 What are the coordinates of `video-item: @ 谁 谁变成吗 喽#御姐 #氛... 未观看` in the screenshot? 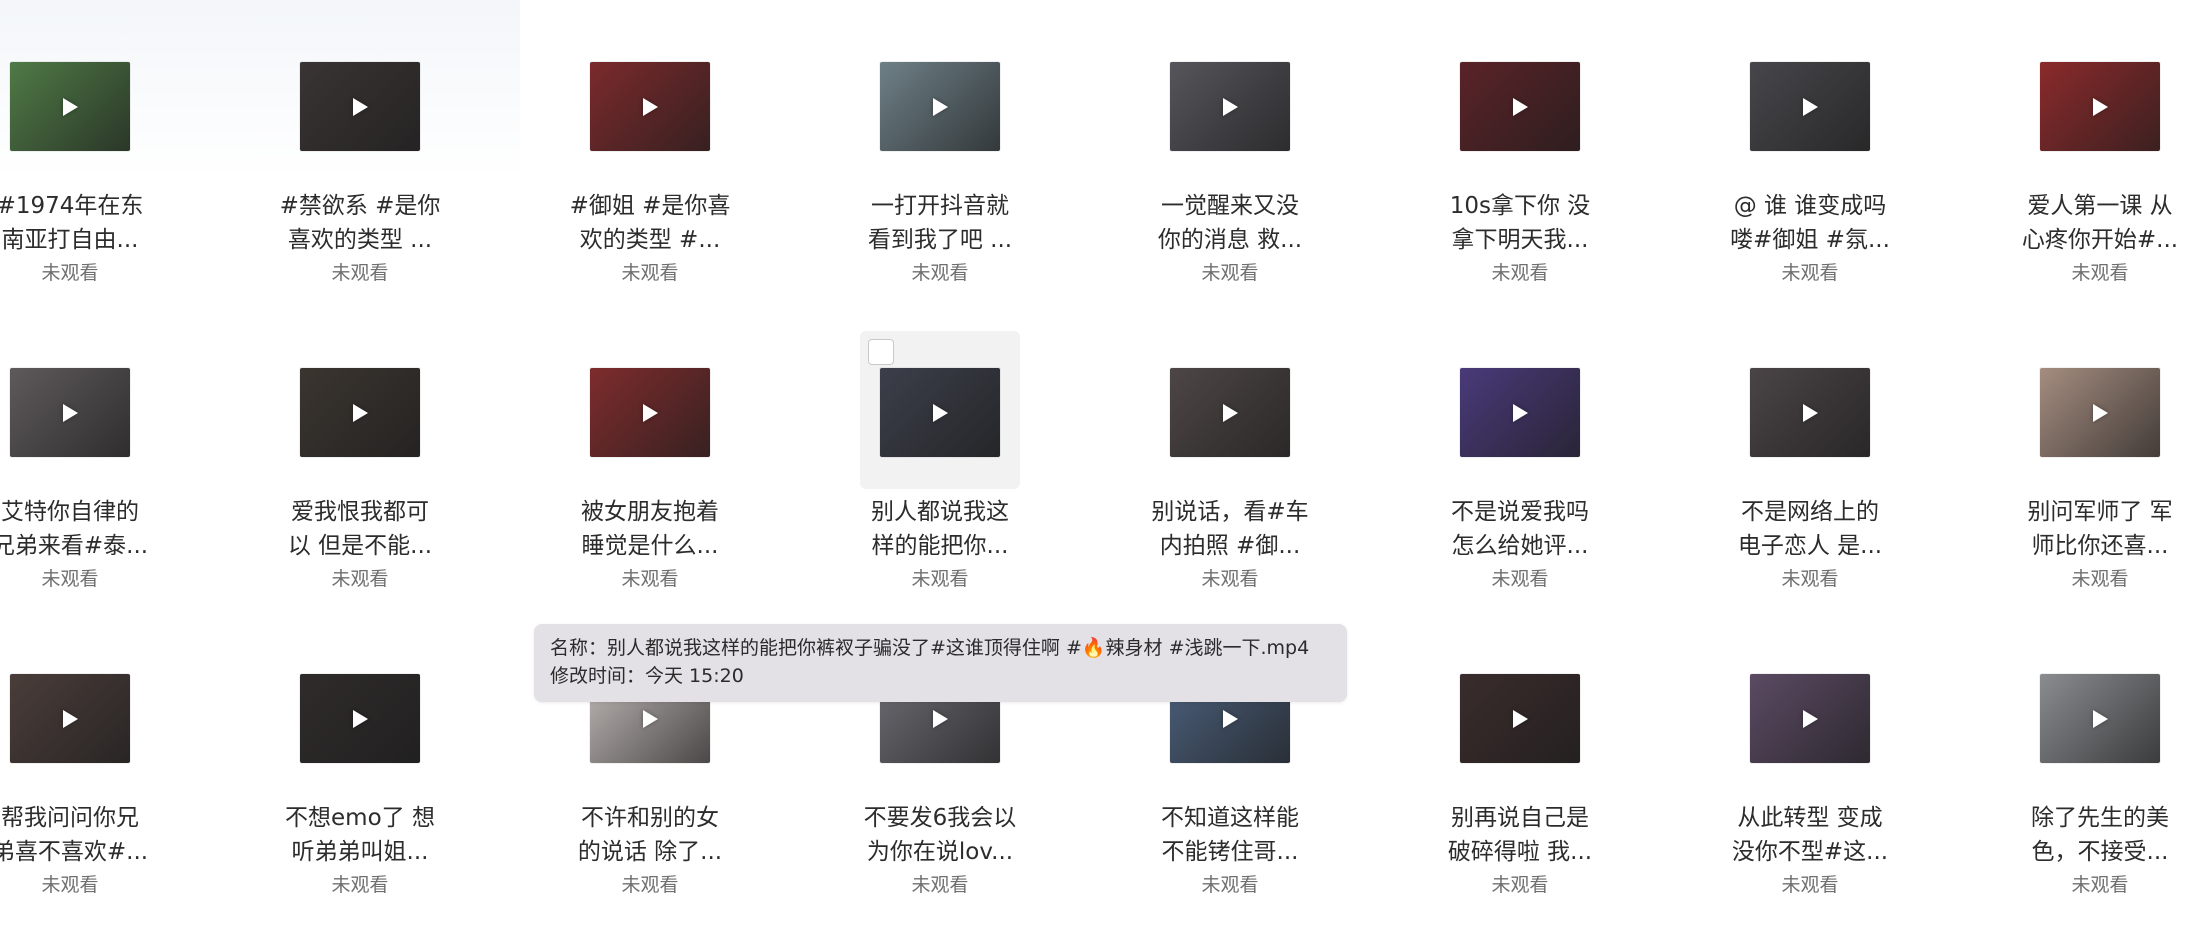 It's located at (1810, 154).